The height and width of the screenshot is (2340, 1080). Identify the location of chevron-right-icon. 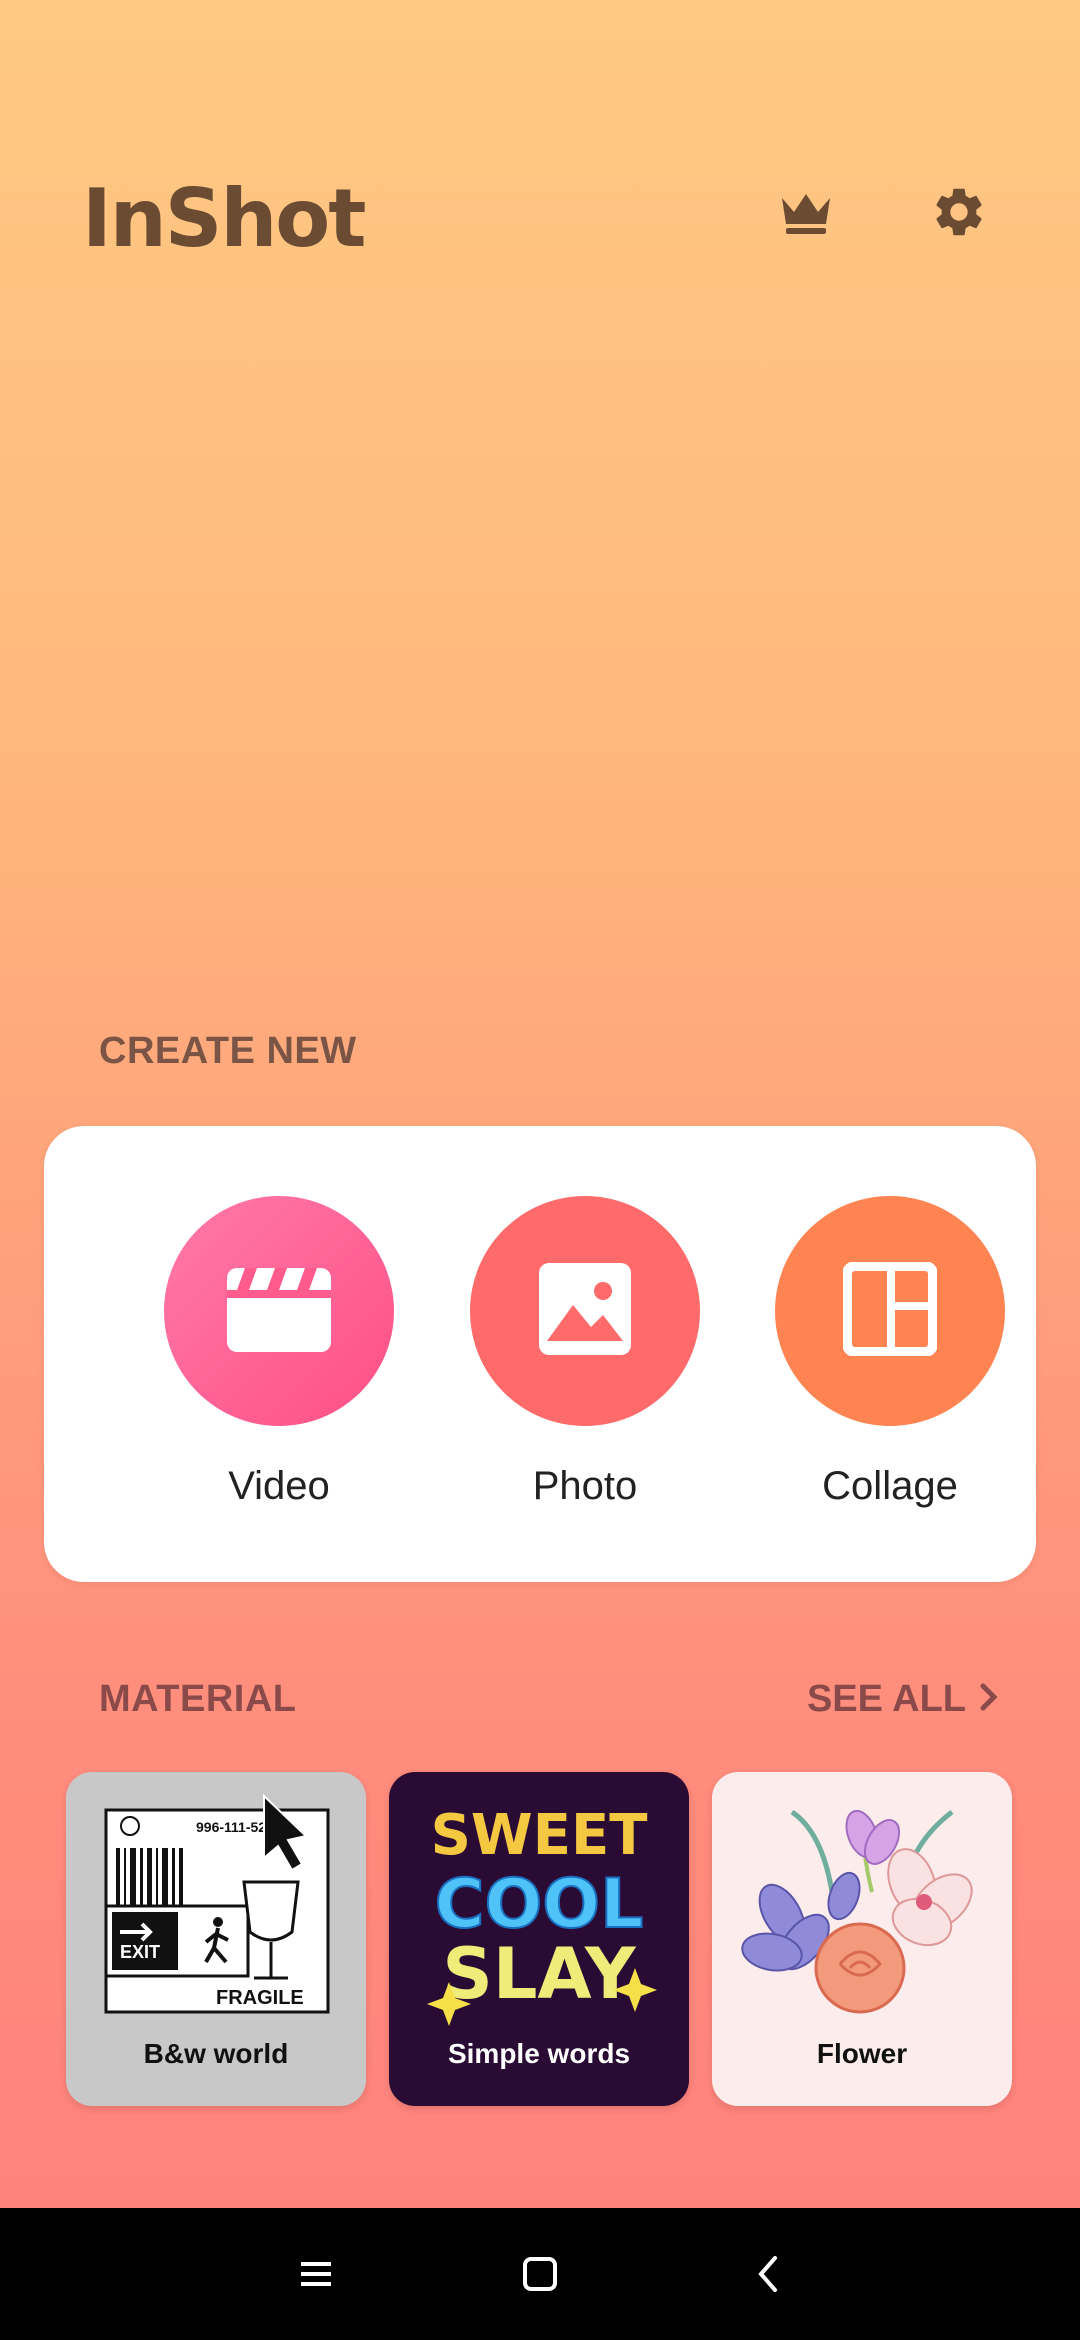
(989, 1699).